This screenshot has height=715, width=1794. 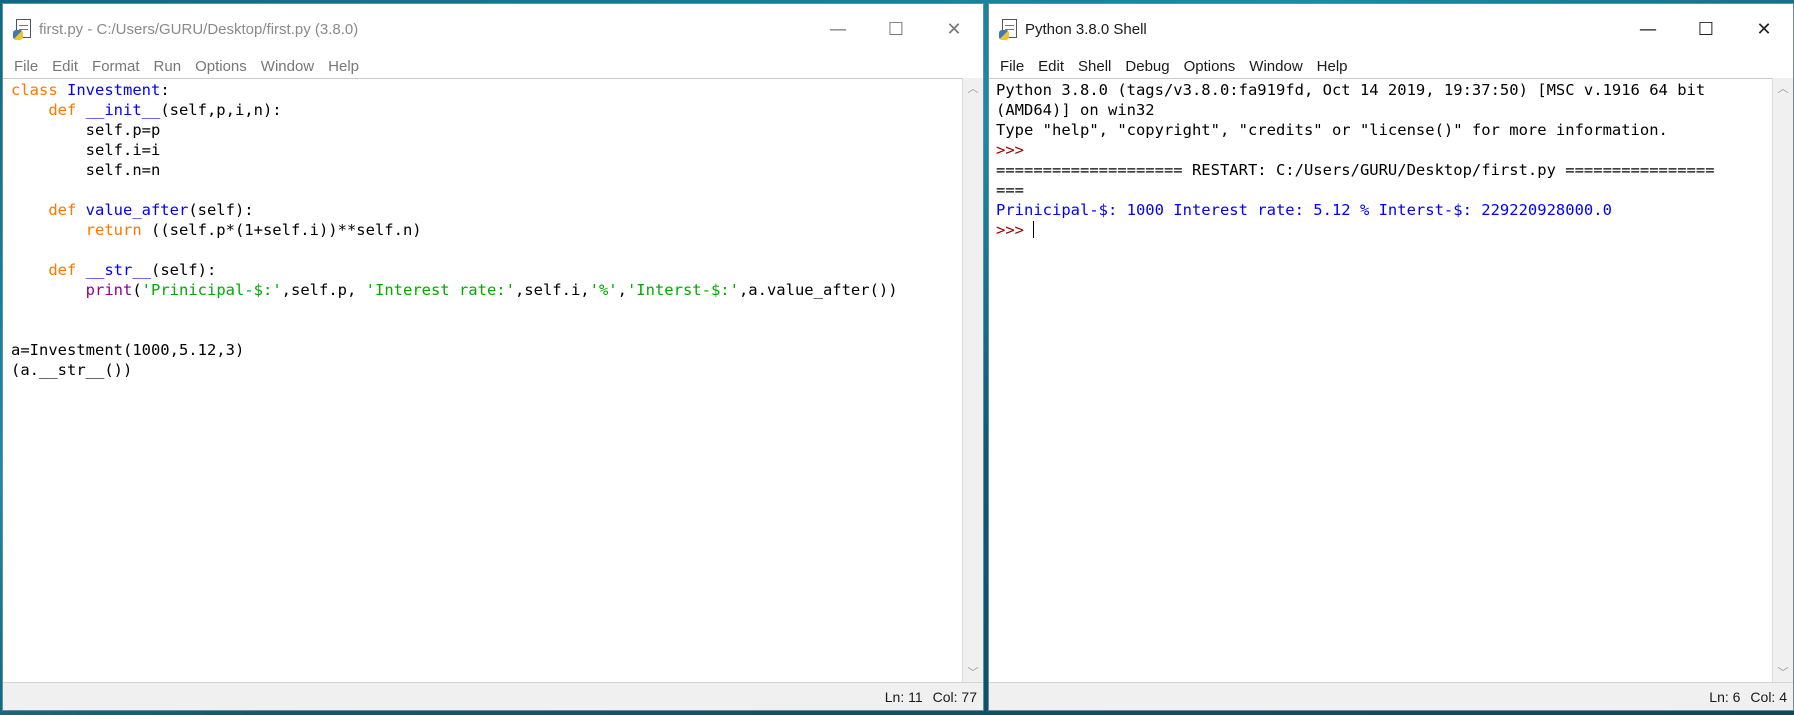 I want to click on code-token: :, so click(x=165, y=90).